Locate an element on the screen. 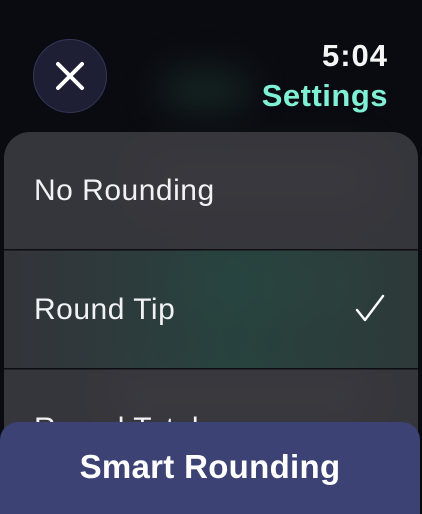  option-label: No Rounding is located at coordinates (124, 190).